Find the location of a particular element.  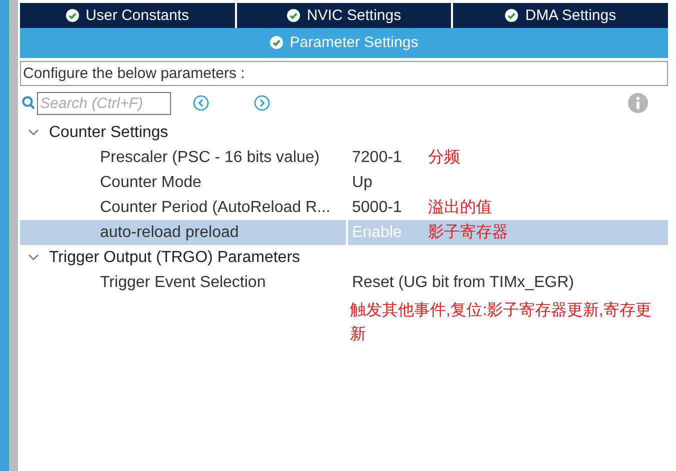

parameter-label: Trigger Event Selection is located at coordinates (183, 283).